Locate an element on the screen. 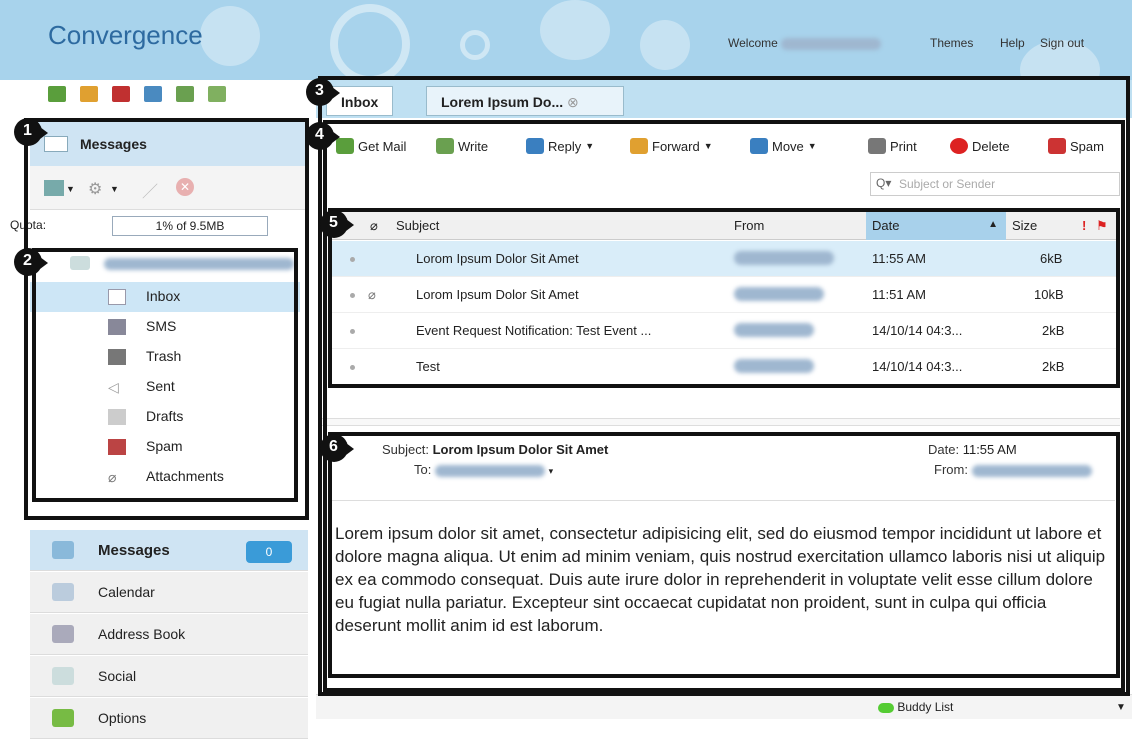  grid-icon is located at coordinates (217, 94).